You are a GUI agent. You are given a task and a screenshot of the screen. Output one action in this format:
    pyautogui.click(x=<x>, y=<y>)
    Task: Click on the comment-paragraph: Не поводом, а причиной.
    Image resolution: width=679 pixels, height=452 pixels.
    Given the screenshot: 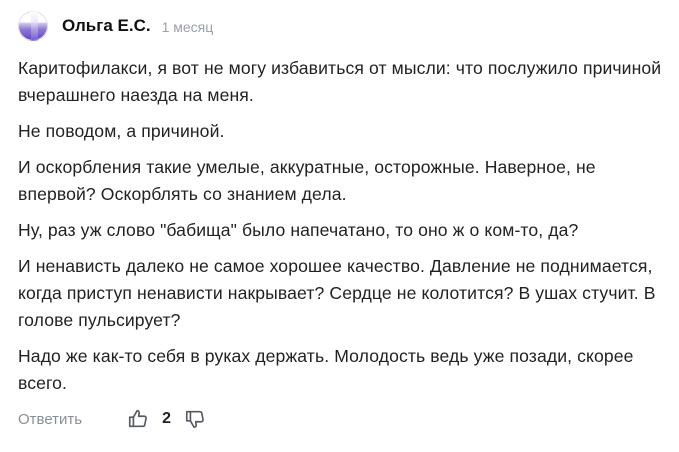 What is the action you would take?
    pyautogui.click(x=121, y=131)
    